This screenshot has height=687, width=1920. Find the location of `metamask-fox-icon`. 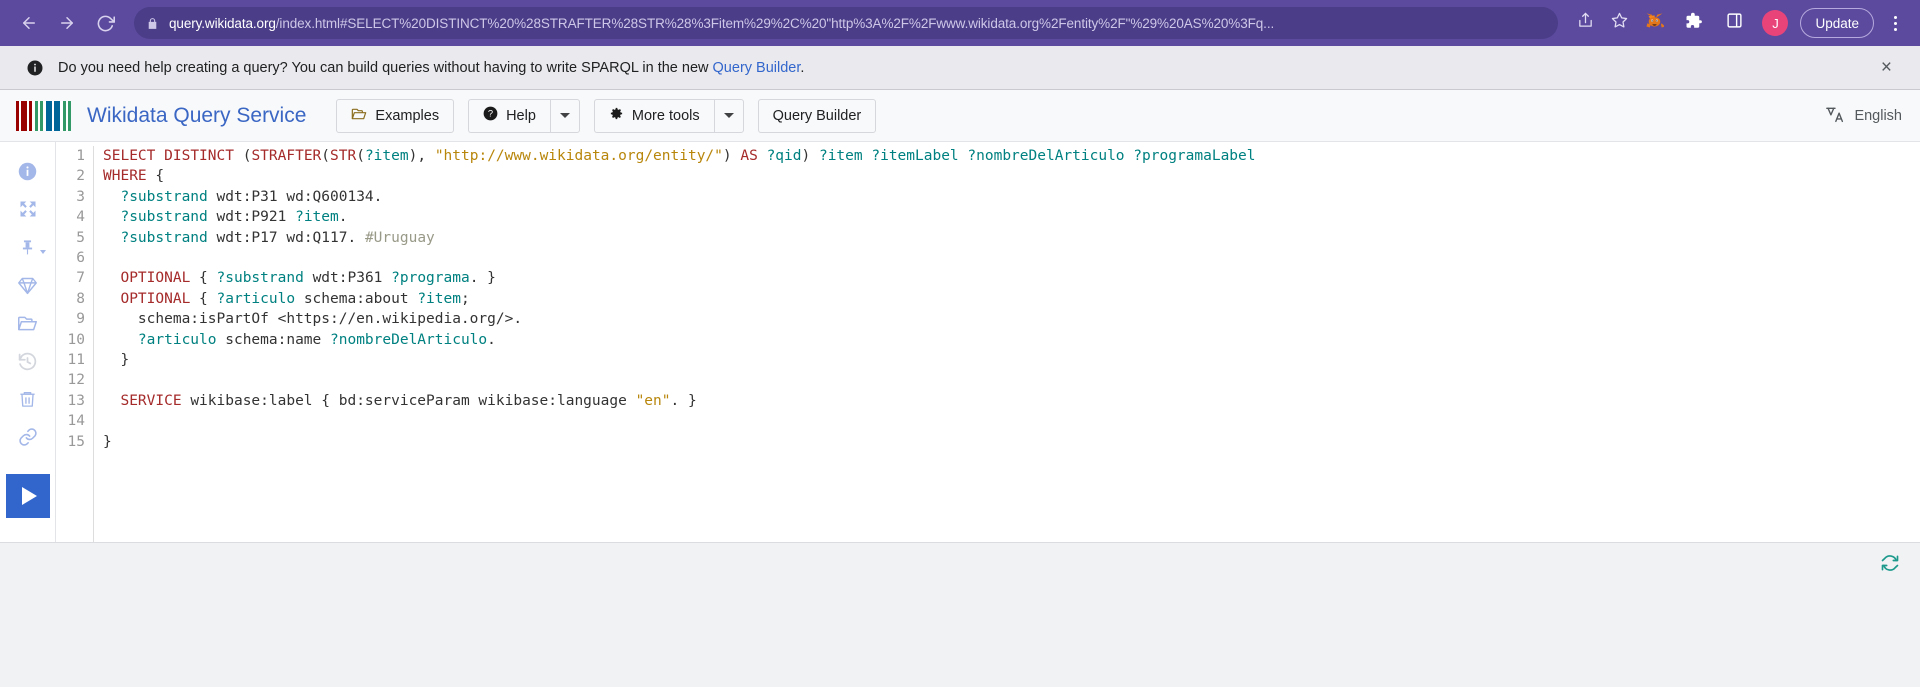

metamask-fox-icon is located at coordinates (1655, 23).